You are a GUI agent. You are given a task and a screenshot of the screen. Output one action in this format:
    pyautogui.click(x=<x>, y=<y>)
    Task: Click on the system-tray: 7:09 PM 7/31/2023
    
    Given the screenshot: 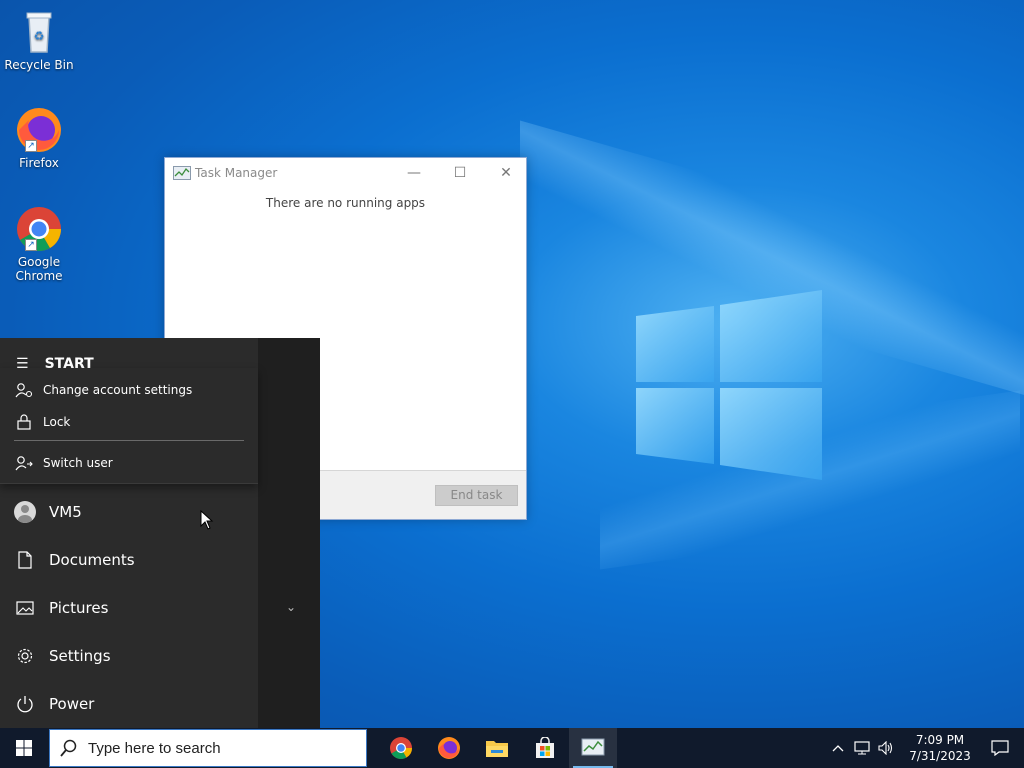 What is the action you would take?
    pyautogui.click(x=925, y=748)
    